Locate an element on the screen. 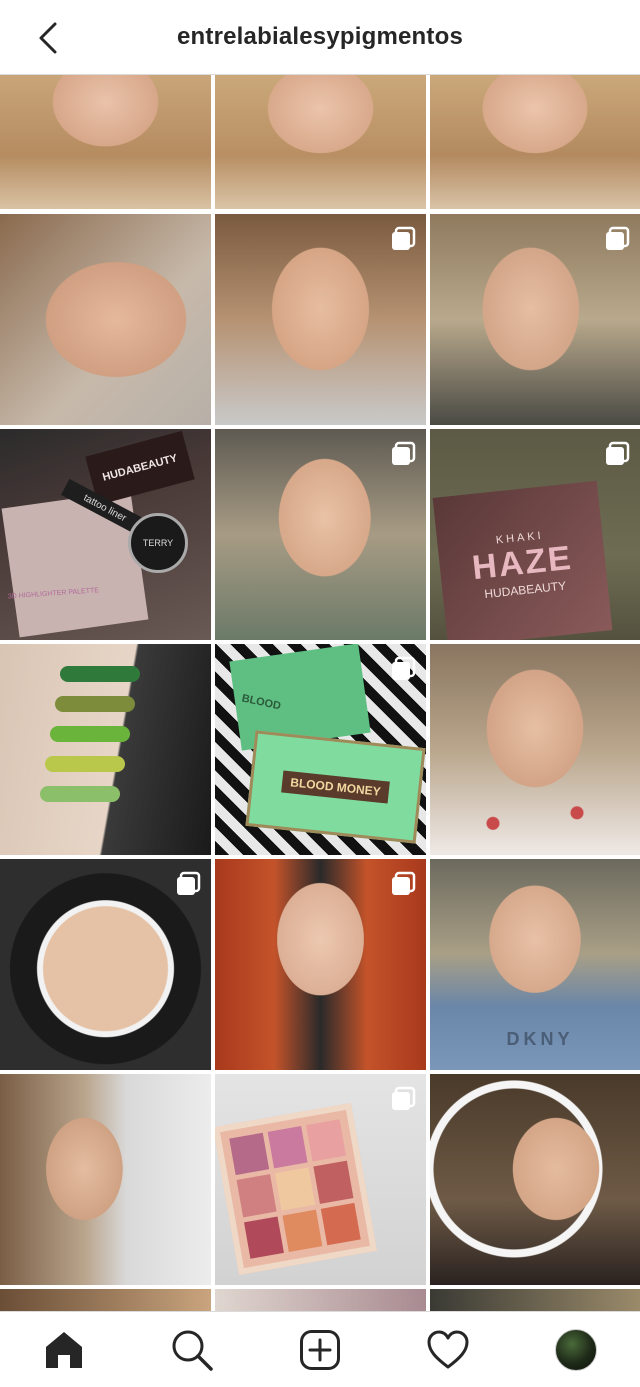 The image size is (640, 1387). activity-heart-icon is located at coordinates (448, 1349).